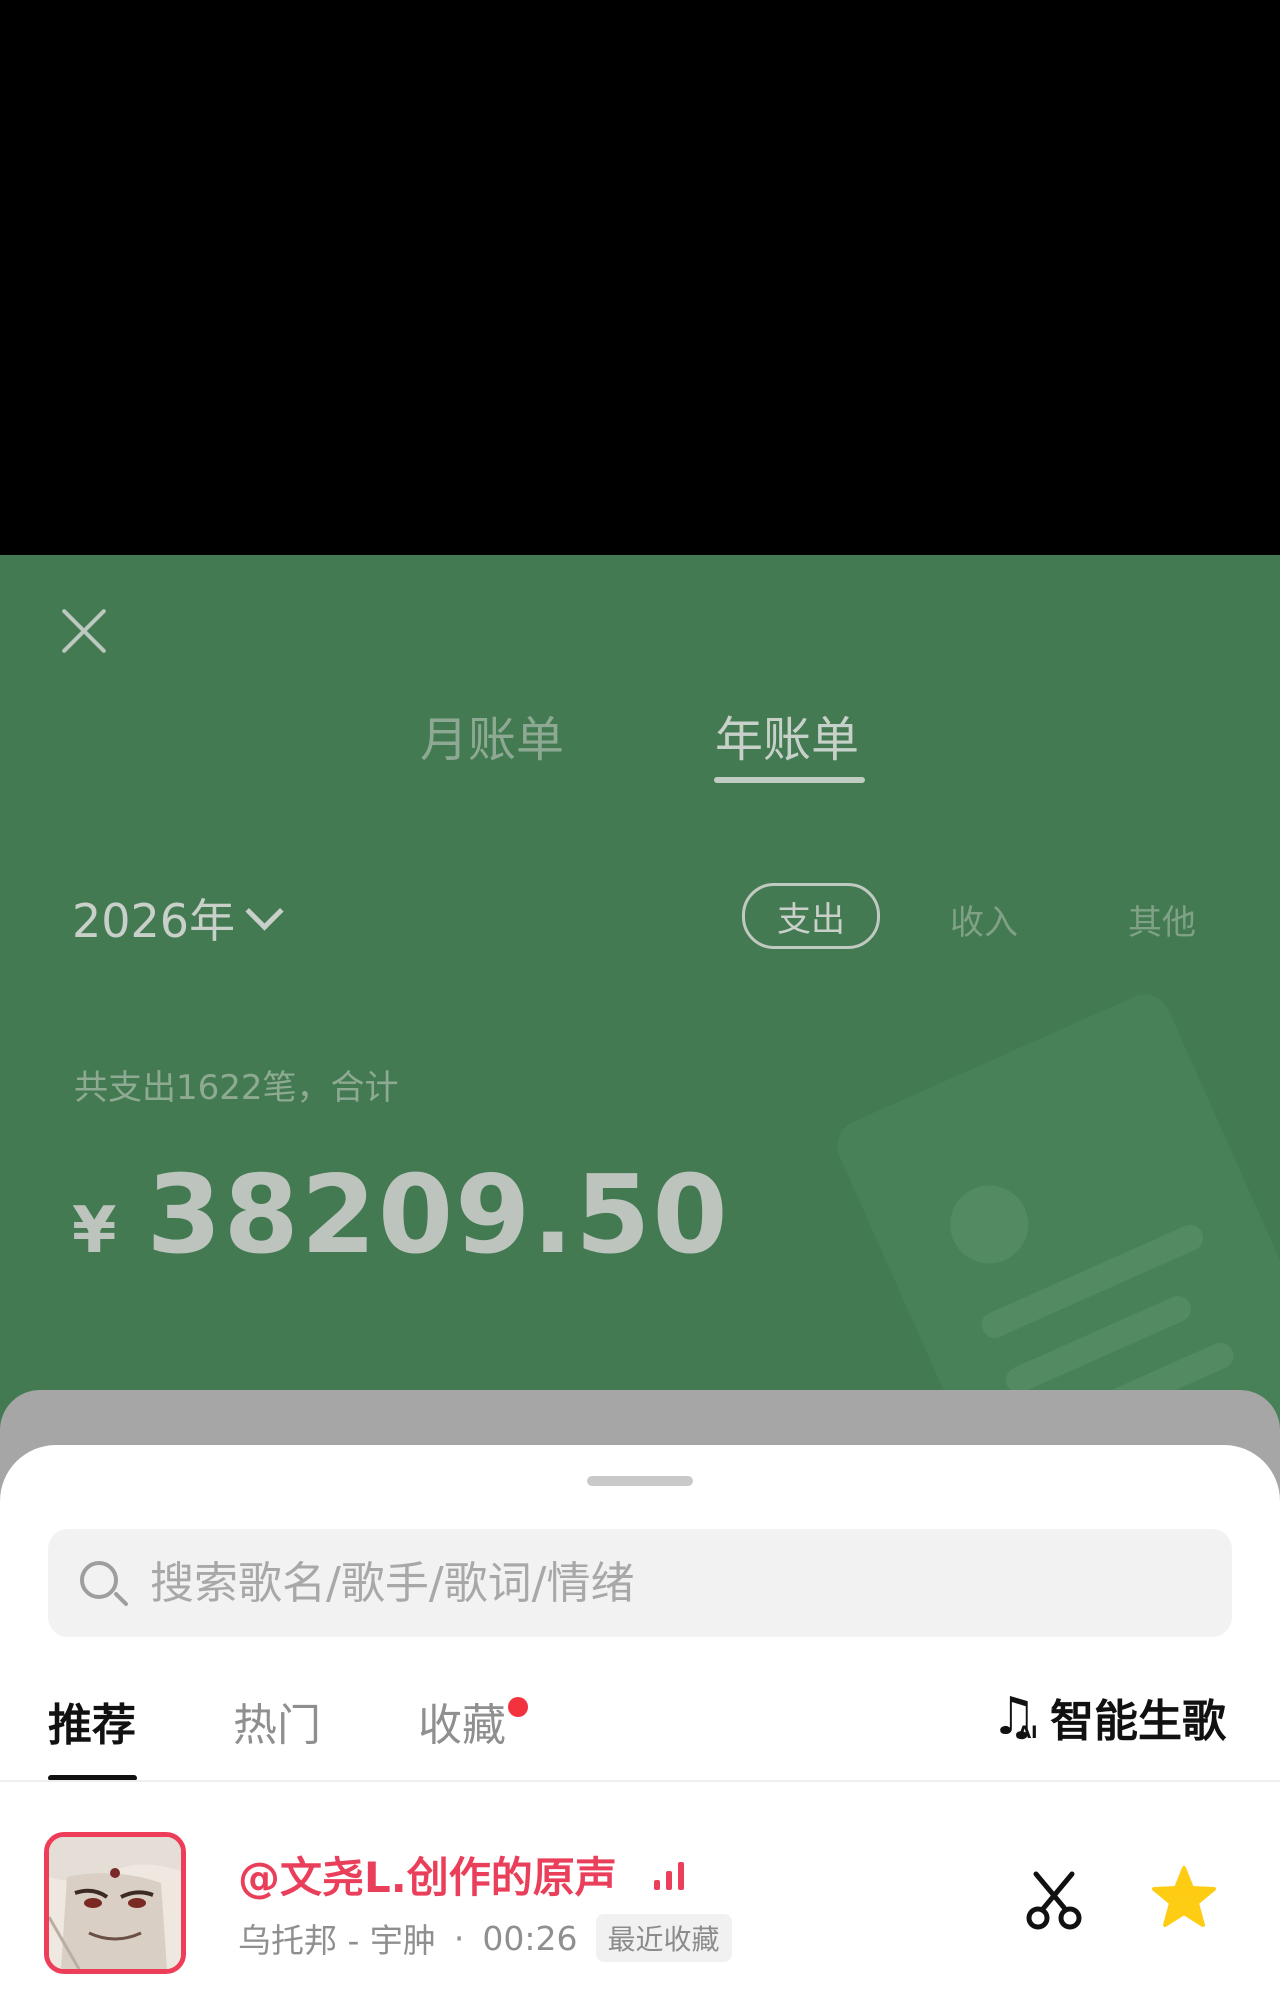 The width and height of the screenshot is (1280, 2000). I want to click on divider, so click(640, 1781).